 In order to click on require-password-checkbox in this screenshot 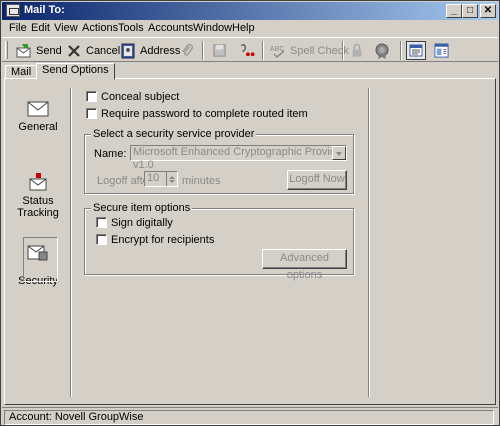, I will do `click(91, 113)`.